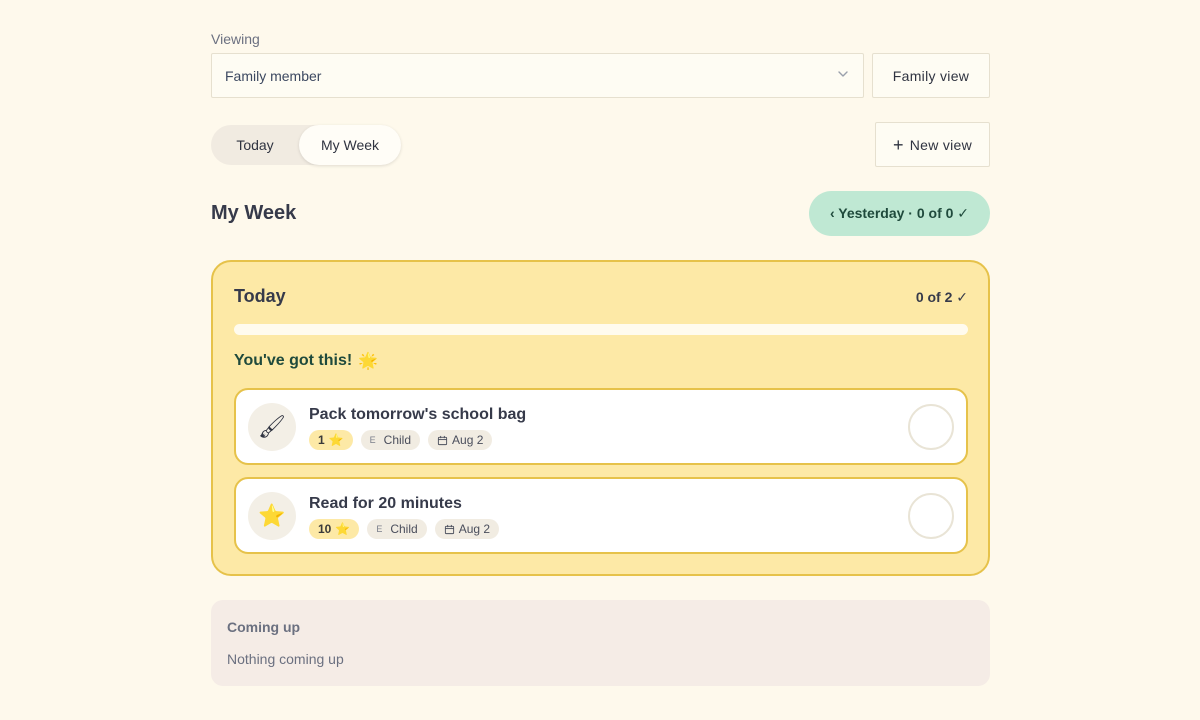 Image resolution: width=1200 pixels, height=720 pixels. What do you see at coordinates (601, 426) in the screenshot?
I see `task-card: 🖌 Pack tomorrow's school bag 1 ⭐ E Child` at bounding box center [601, 426].